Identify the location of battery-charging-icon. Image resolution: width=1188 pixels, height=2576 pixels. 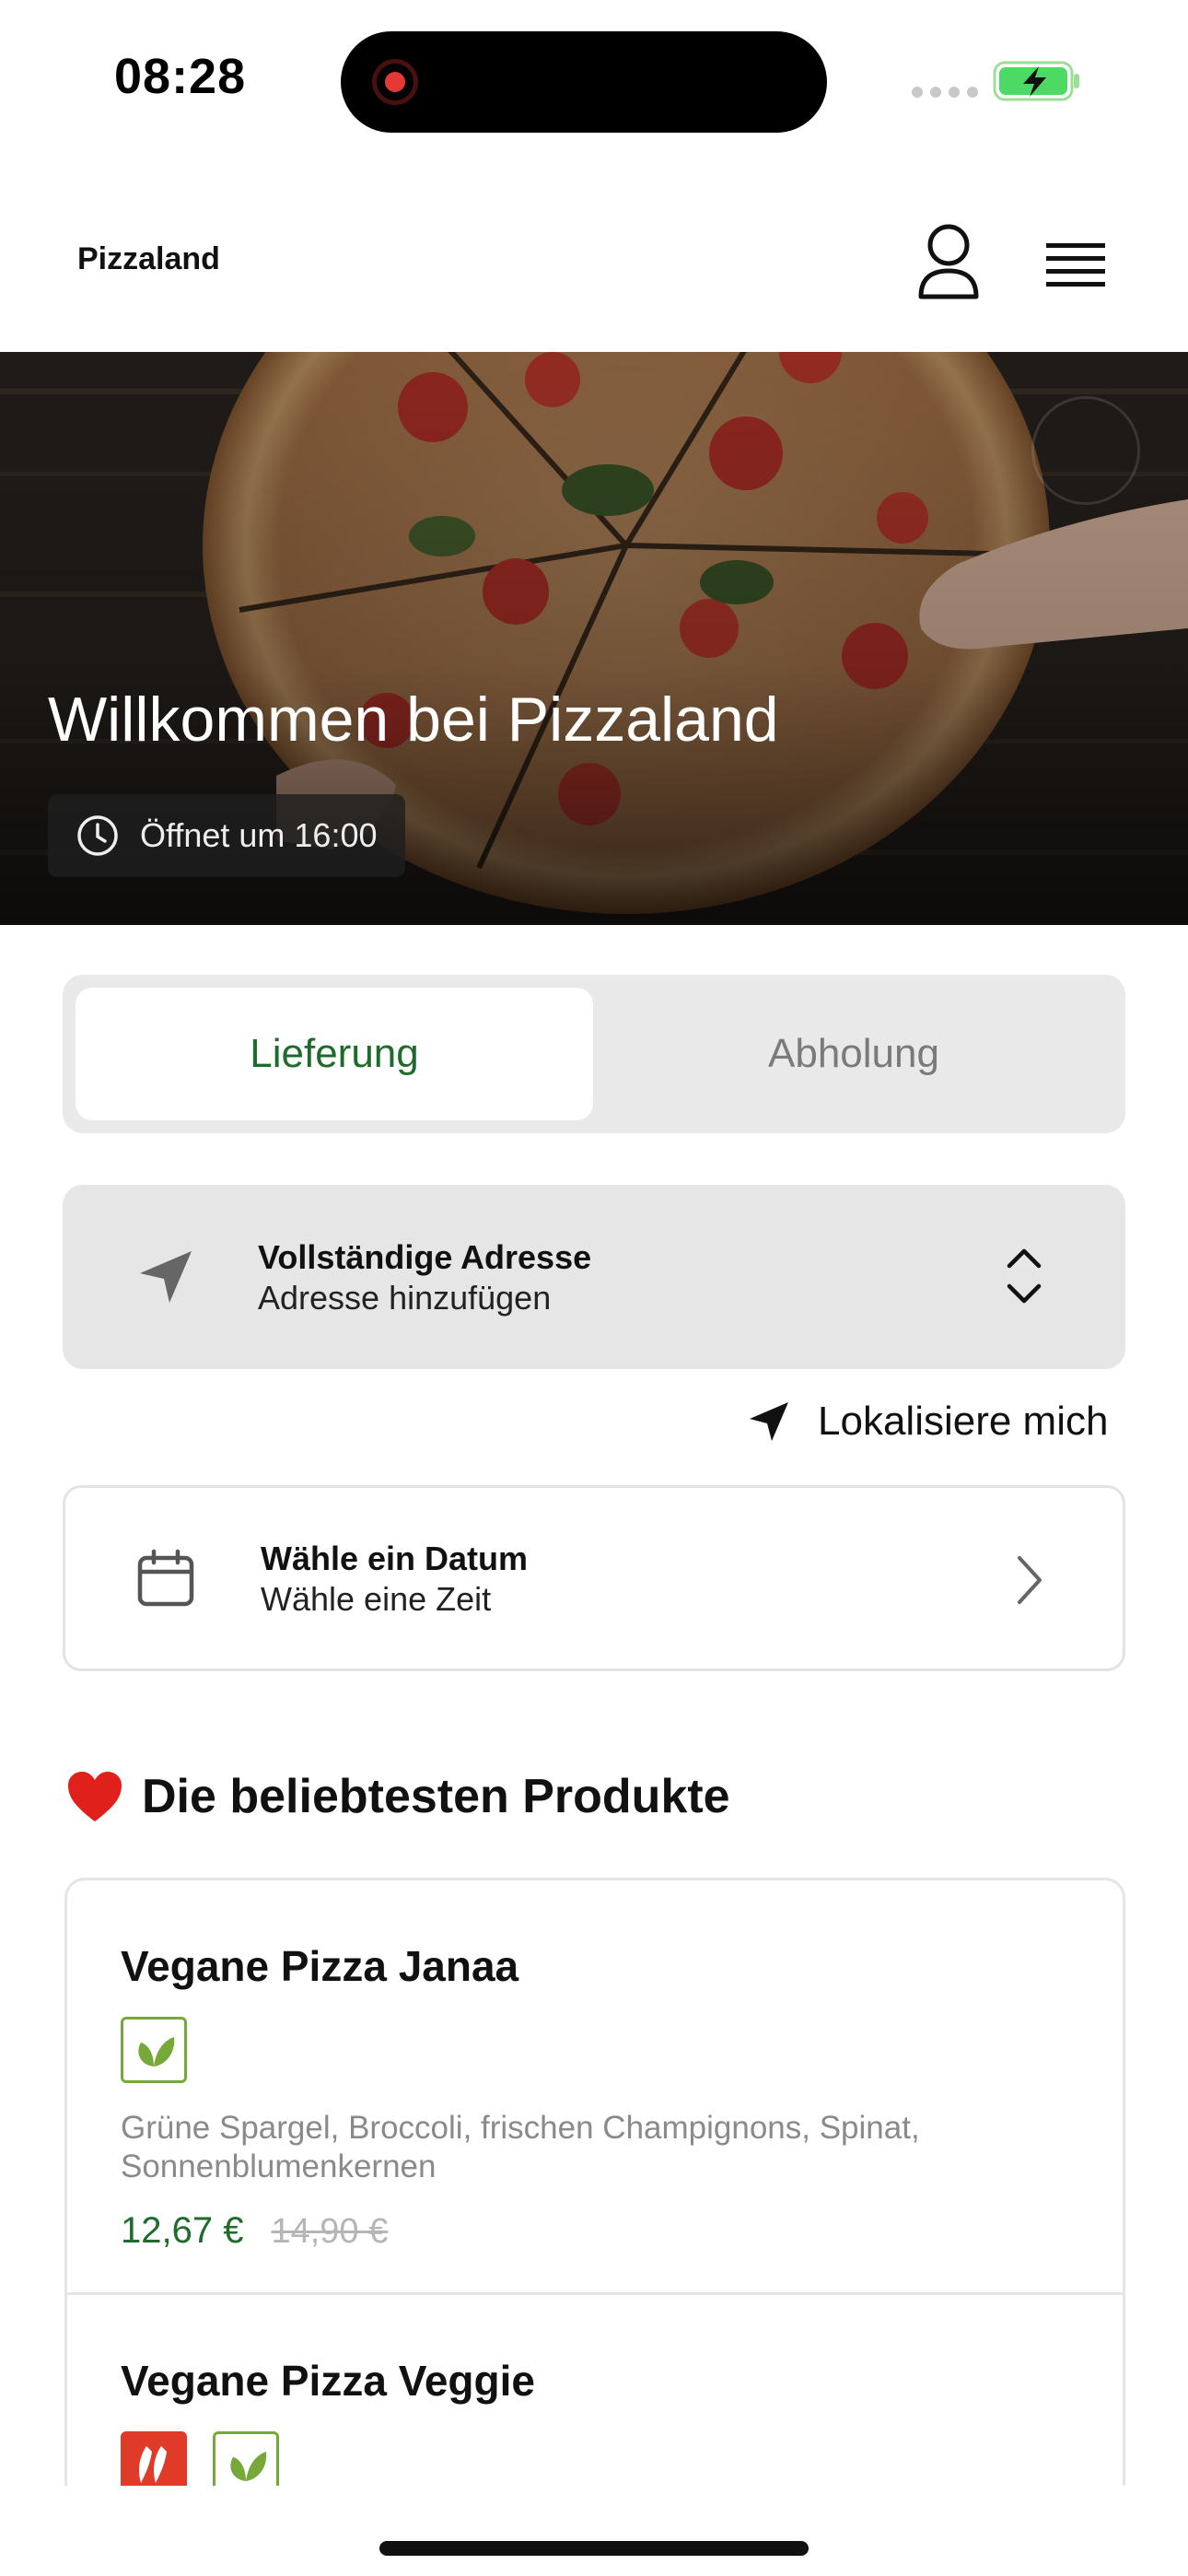
(1037, 83).